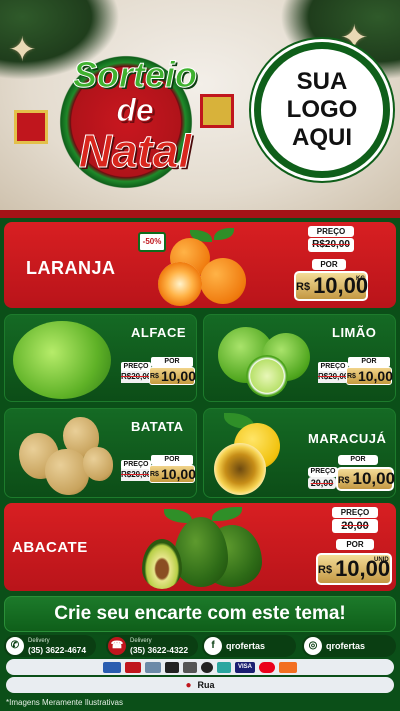 This screenshot has width=400, height=711. I want to click on lettuce-image, so click(62, 360).